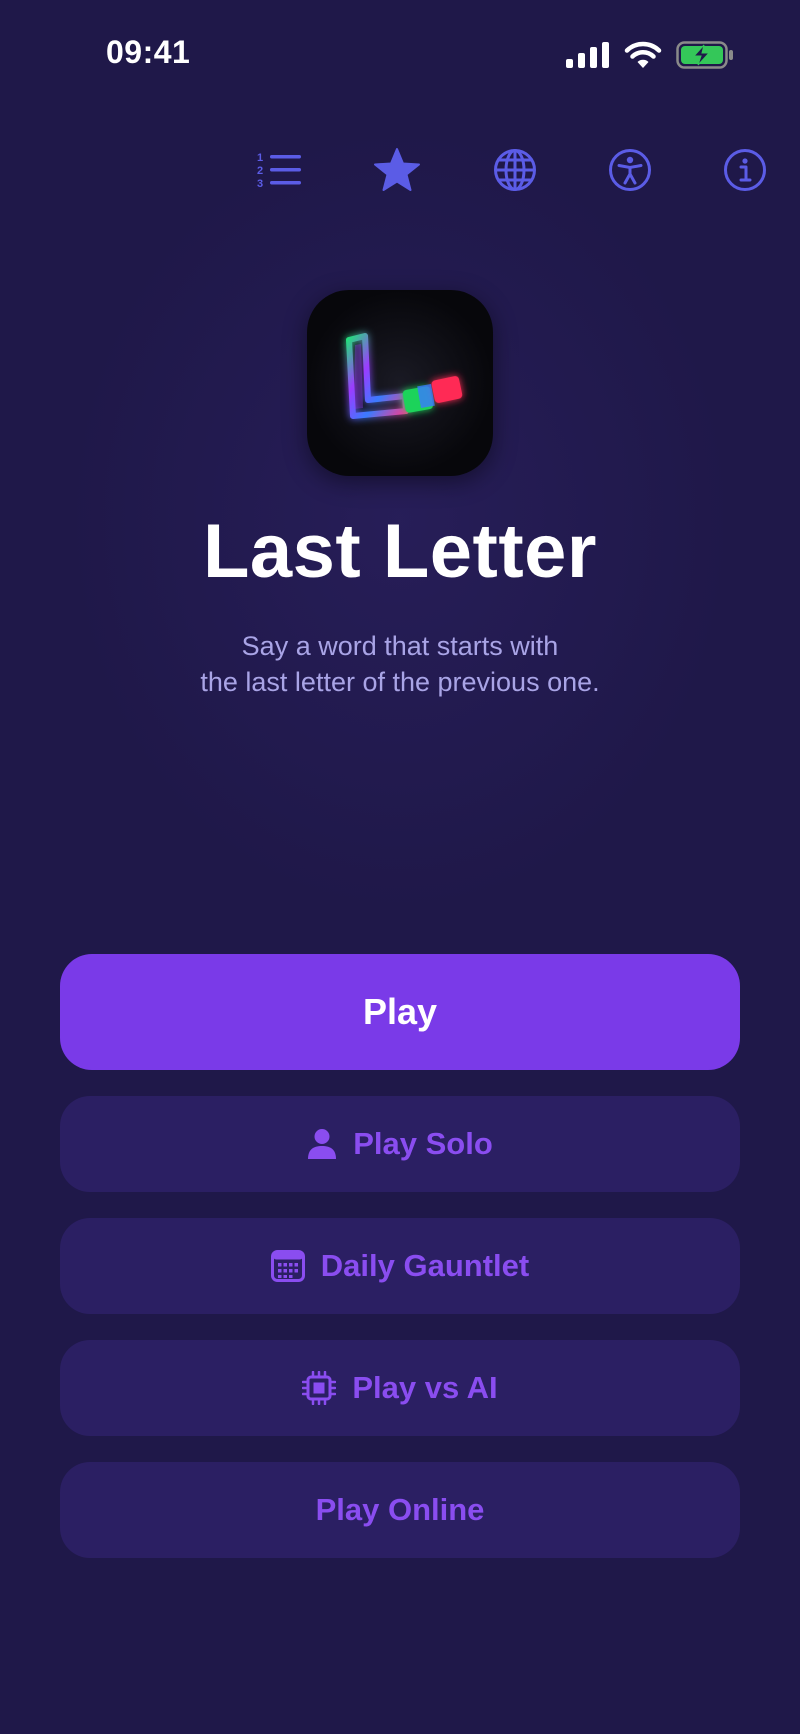 This screenshot has width=800, height=1734. I want to click on app-logo, so click(400, 383).